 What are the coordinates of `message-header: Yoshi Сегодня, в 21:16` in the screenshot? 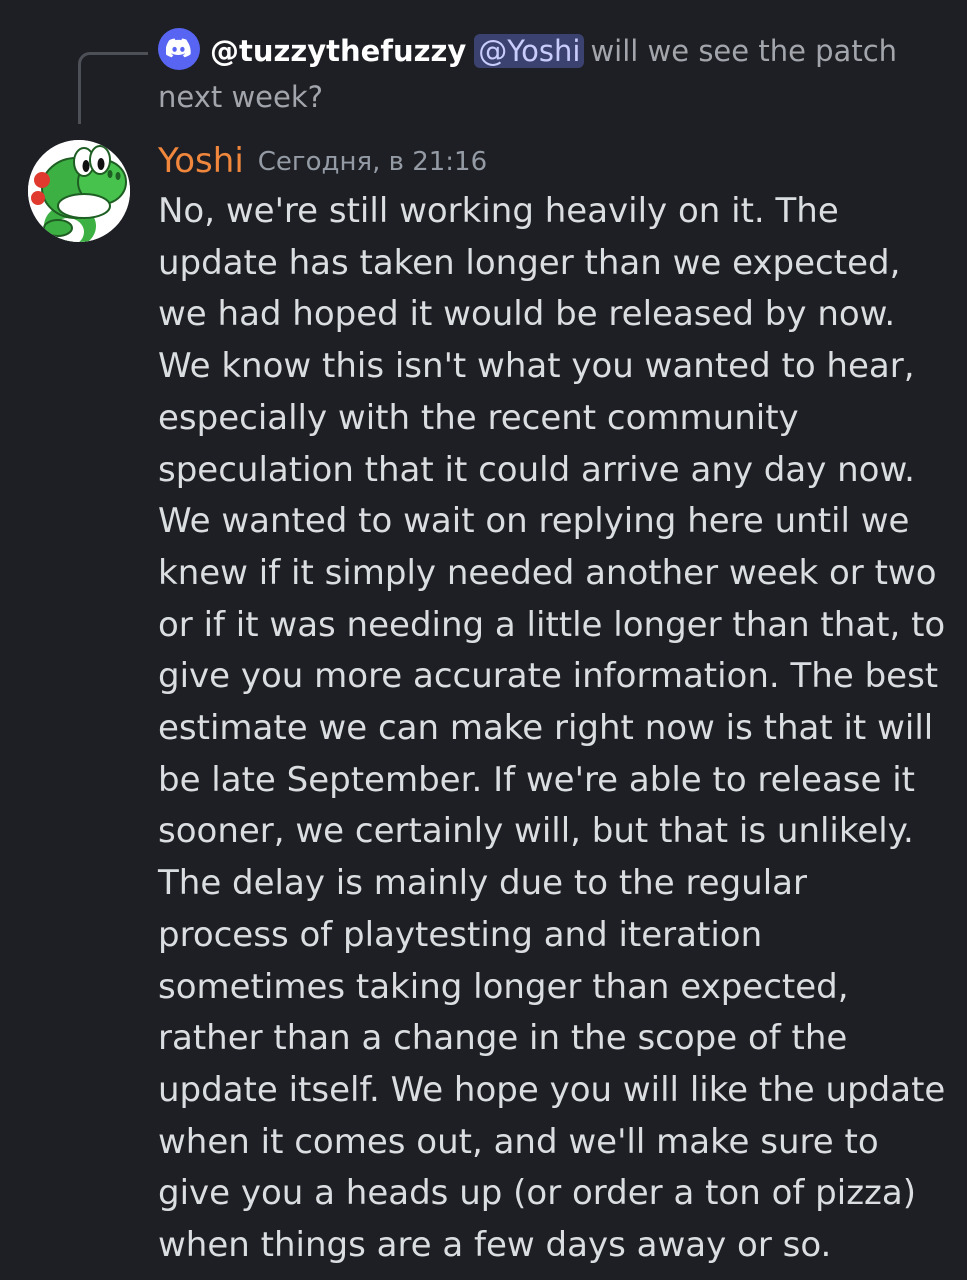 It's located at (322, 161).